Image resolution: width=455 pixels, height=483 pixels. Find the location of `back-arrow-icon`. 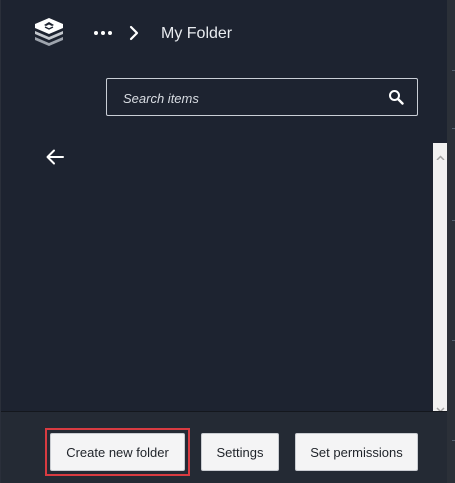

back-arrow-icon is located at coordinates (55, 157).